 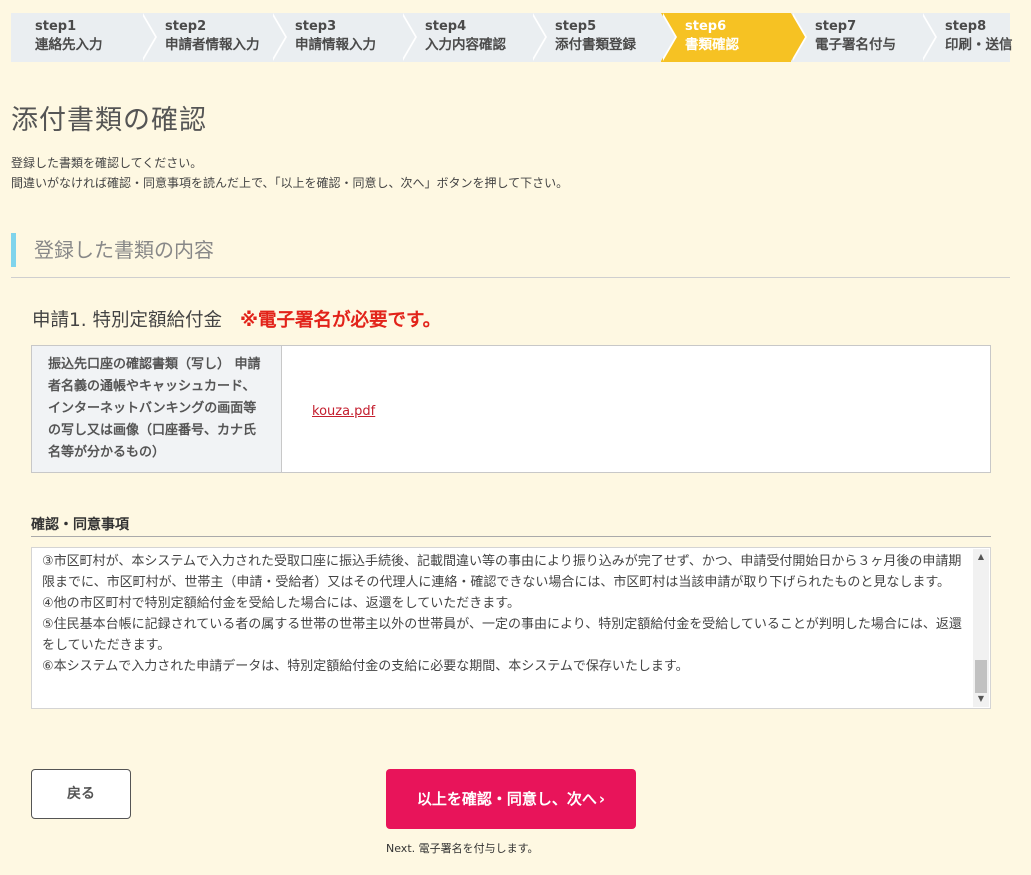 I want to click on step-4: step4 入力内容確認, so click(x=474, y=37).